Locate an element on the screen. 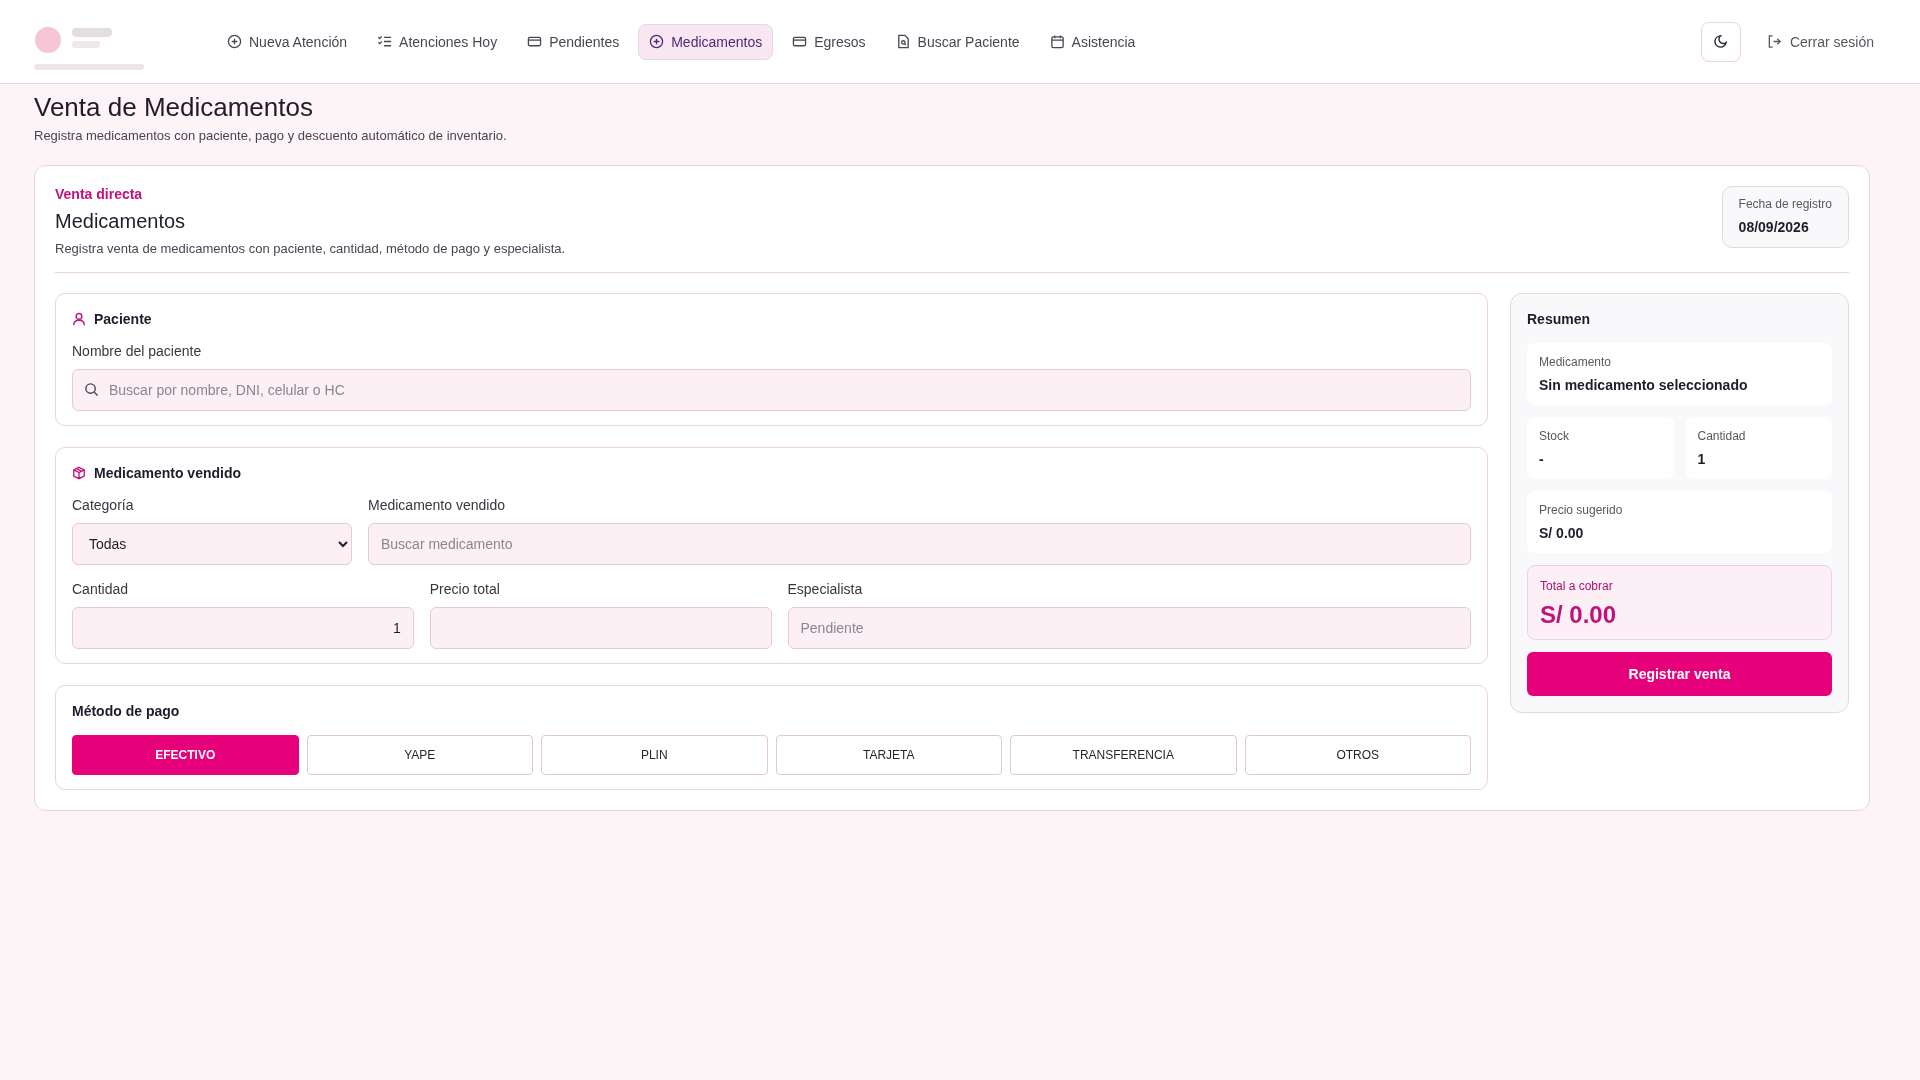 The image size is (1920, 1080). moon-icon is located at coordinates (1721, 41).